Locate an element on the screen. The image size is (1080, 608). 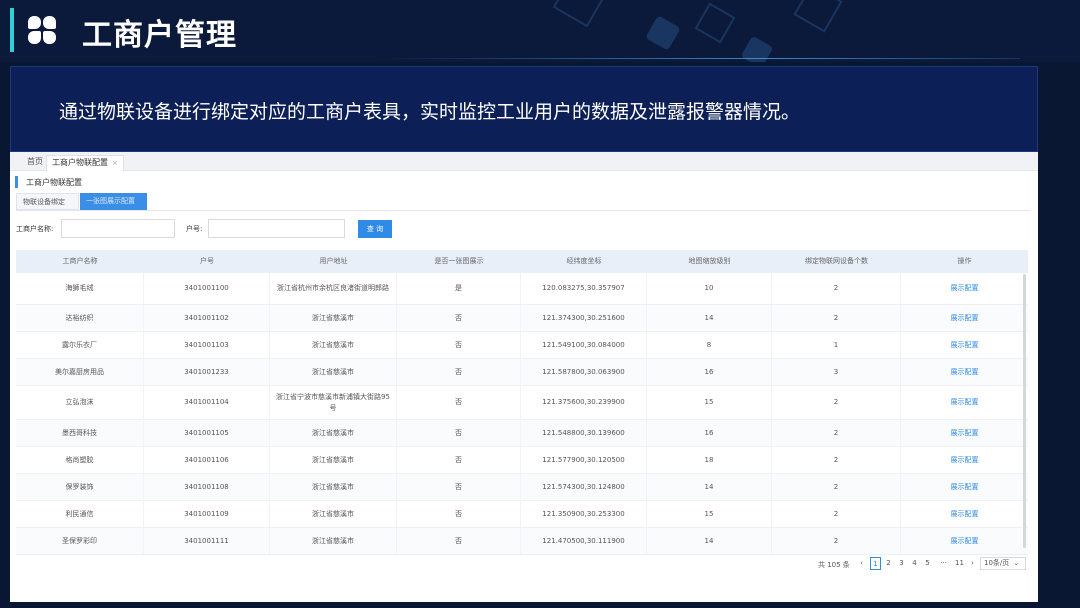
prev-page-button: ‹ is located at coordinates (861, 563).